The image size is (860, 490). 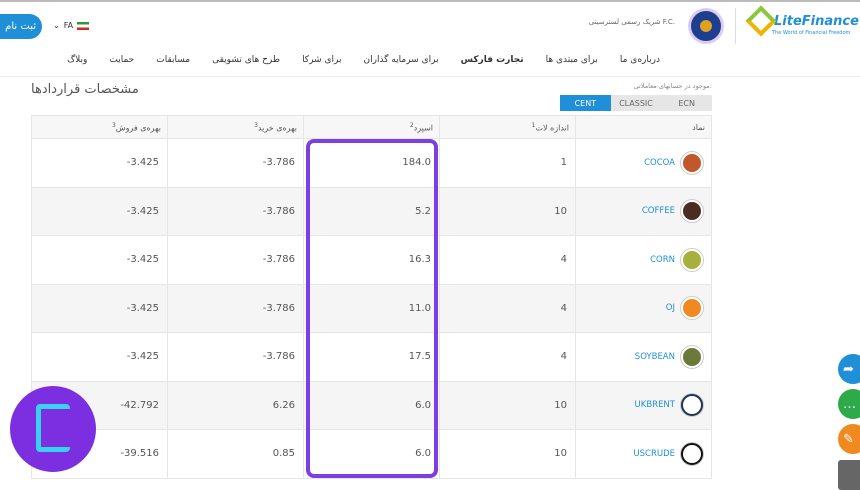 I want to click on watermark-logo, so click(x=53, y=429).